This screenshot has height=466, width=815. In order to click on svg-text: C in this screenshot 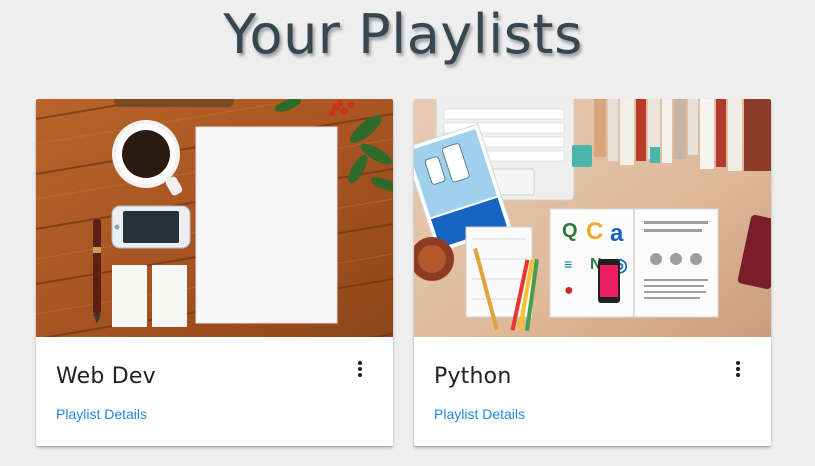, I will do `click(594, 231)`.